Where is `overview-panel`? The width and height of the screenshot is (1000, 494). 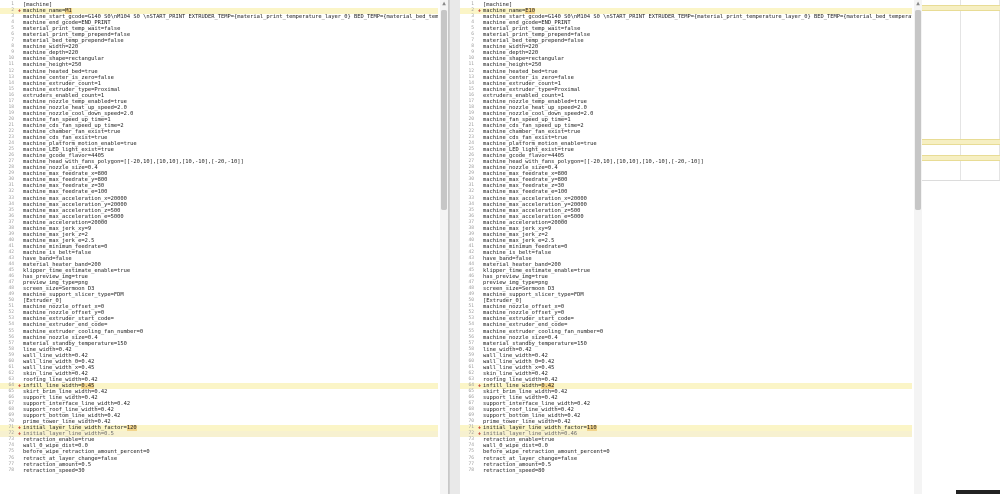 overview-panel is located at coordinates (961, 247).